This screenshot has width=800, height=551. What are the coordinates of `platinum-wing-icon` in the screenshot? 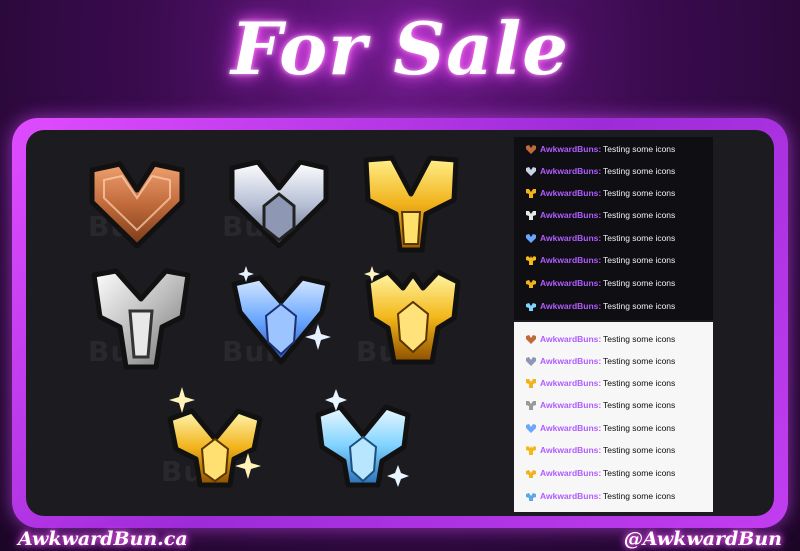 It's located at (141, 319).